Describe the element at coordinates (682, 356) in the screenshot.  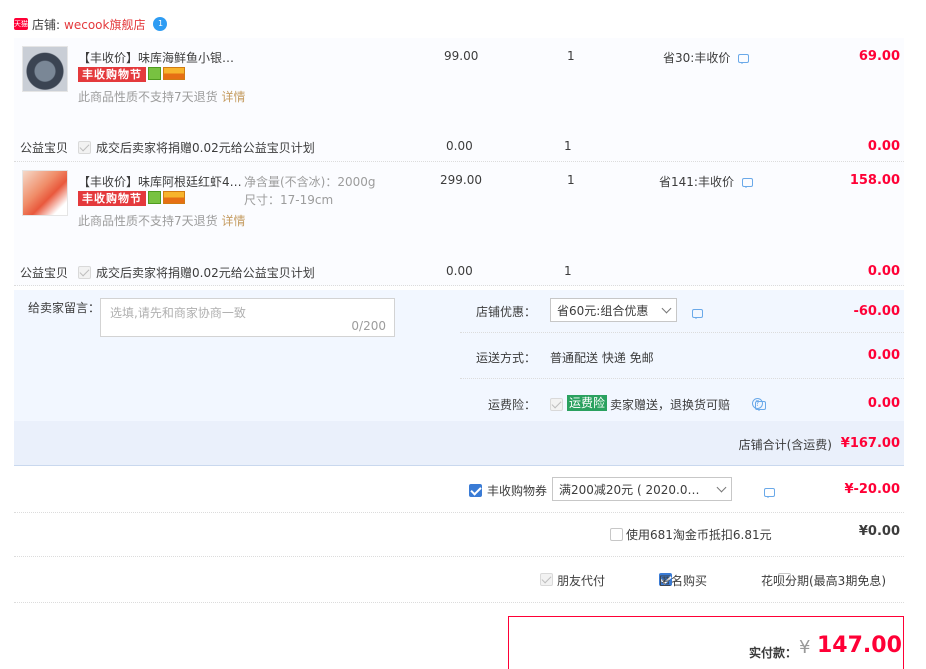
I see `shipping-row: 运送方式： 普通配送 快递 免邮 0.00` at that location.